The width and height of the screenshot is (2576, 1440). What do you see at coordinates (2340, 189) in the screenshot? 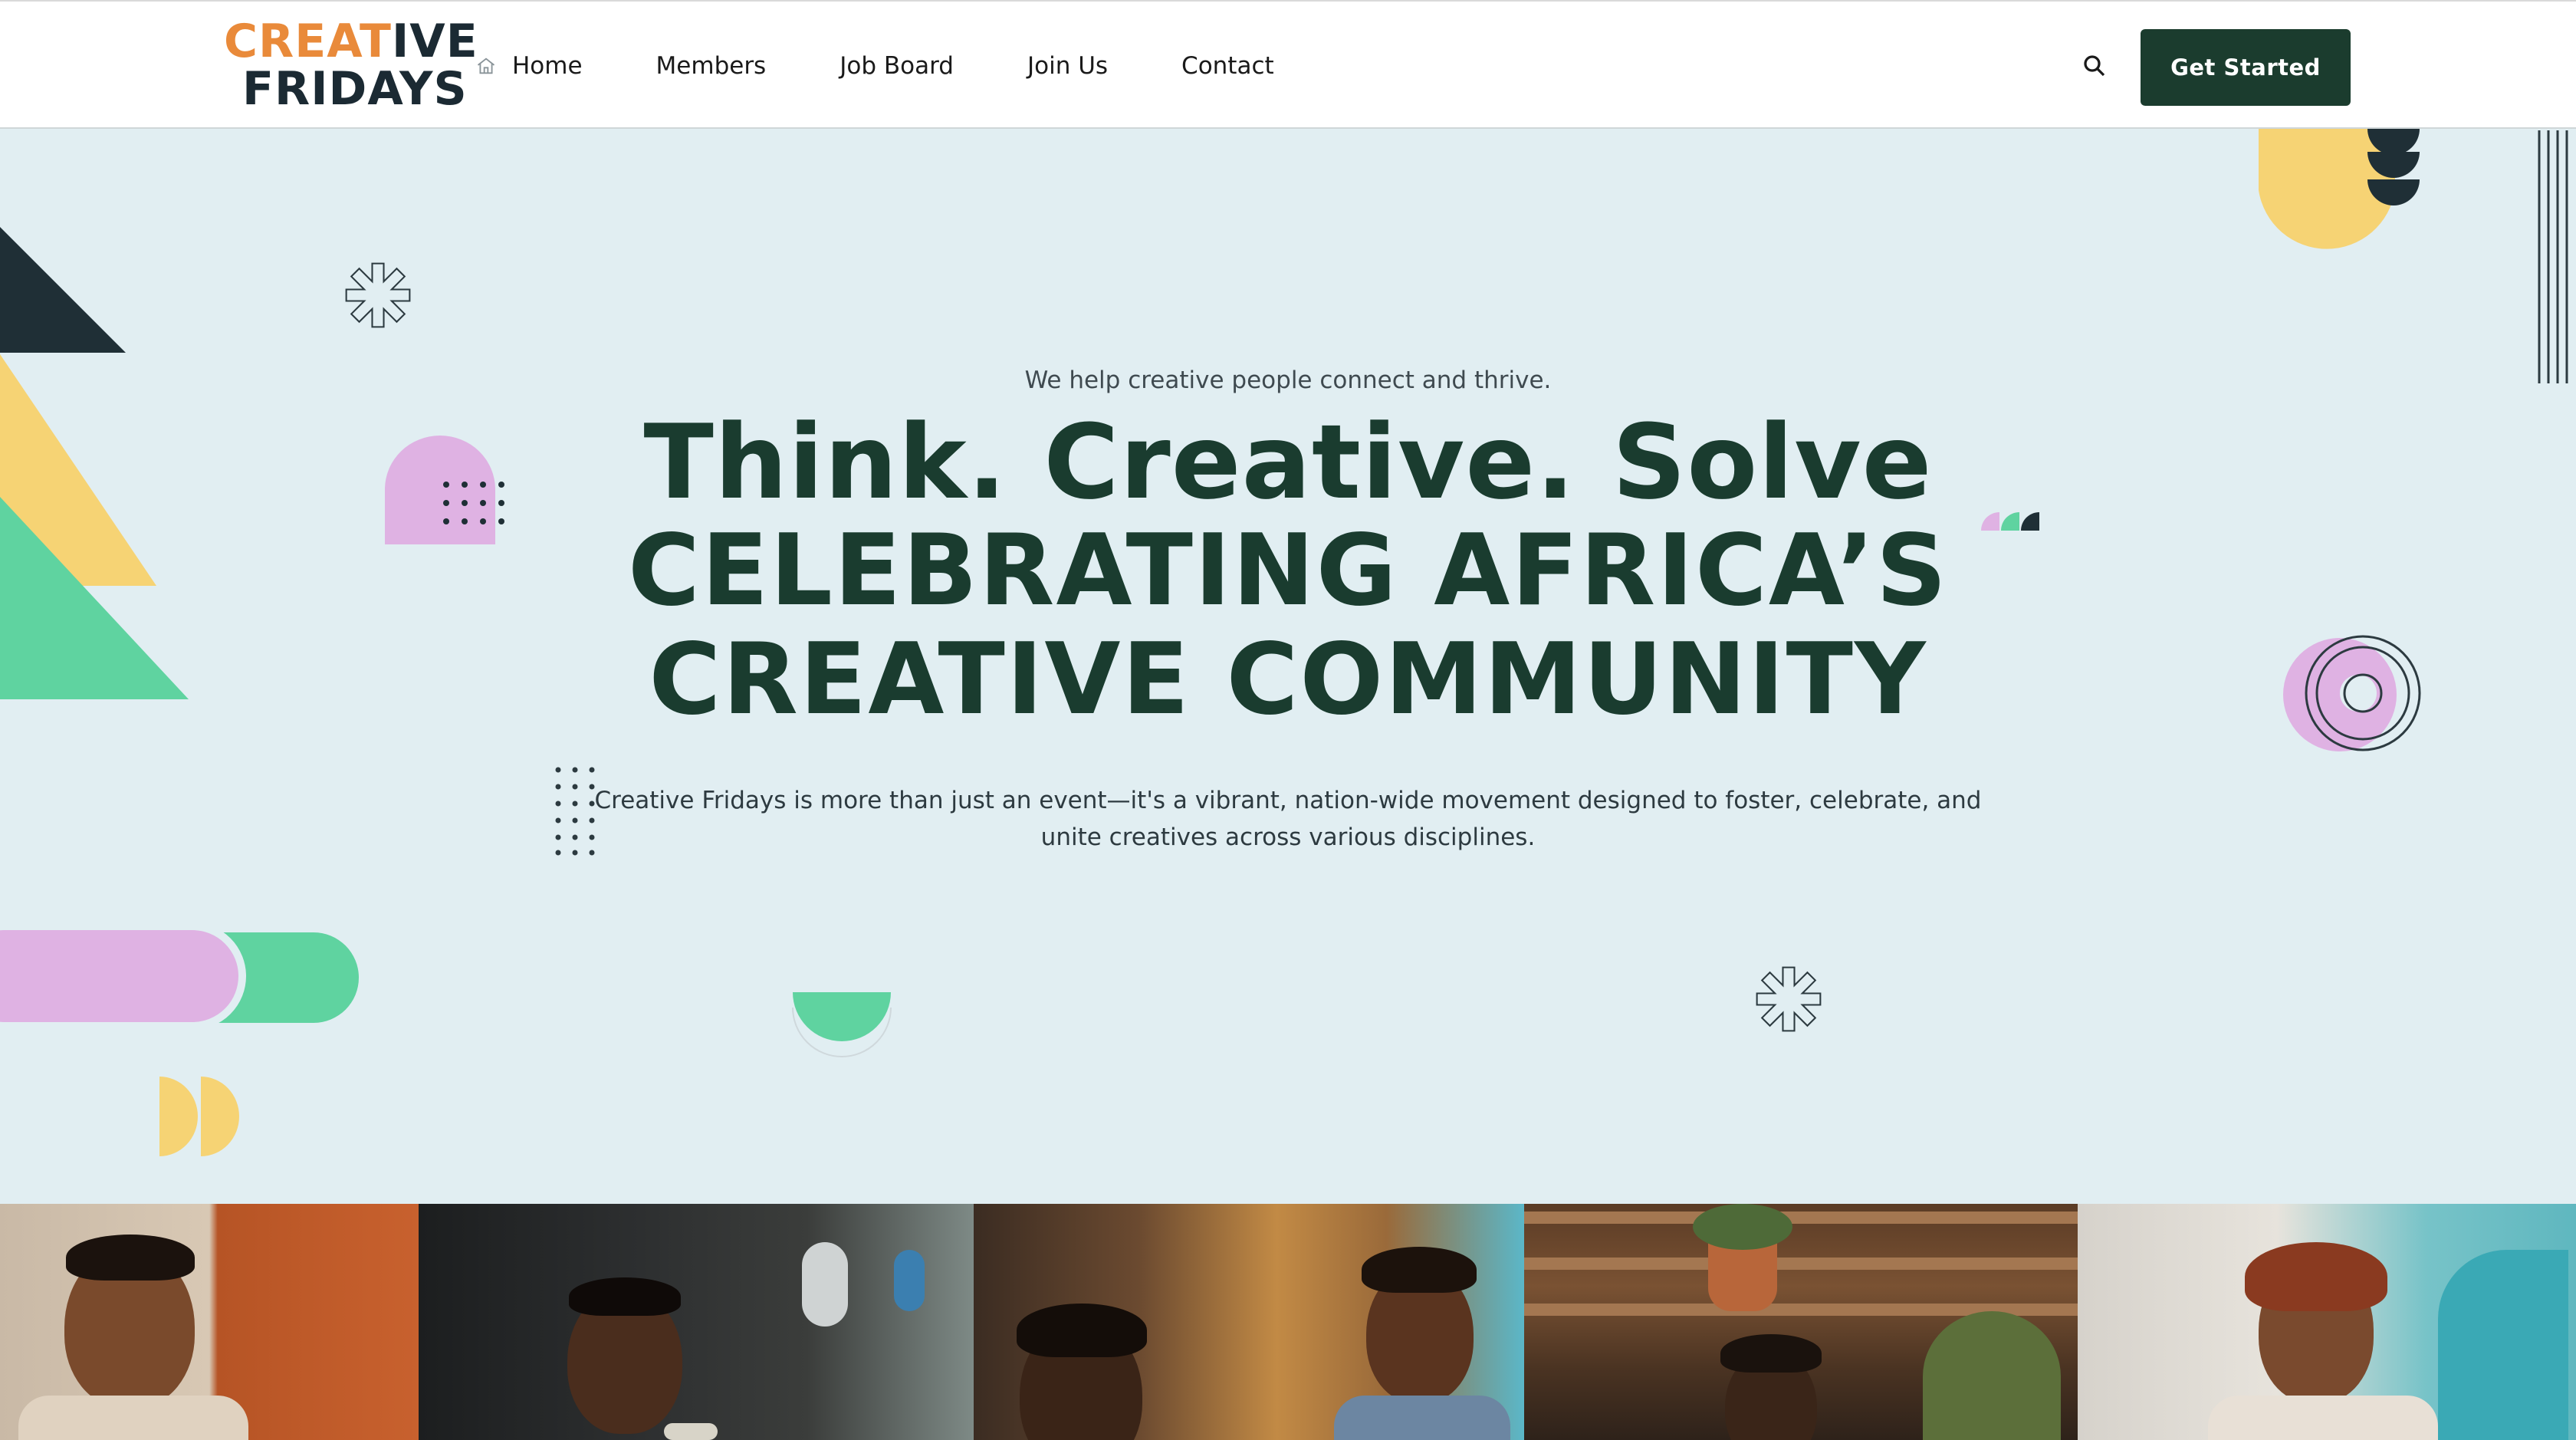
I see `yellow-blob-moons-decoration` at bounding box center [2340, 189].